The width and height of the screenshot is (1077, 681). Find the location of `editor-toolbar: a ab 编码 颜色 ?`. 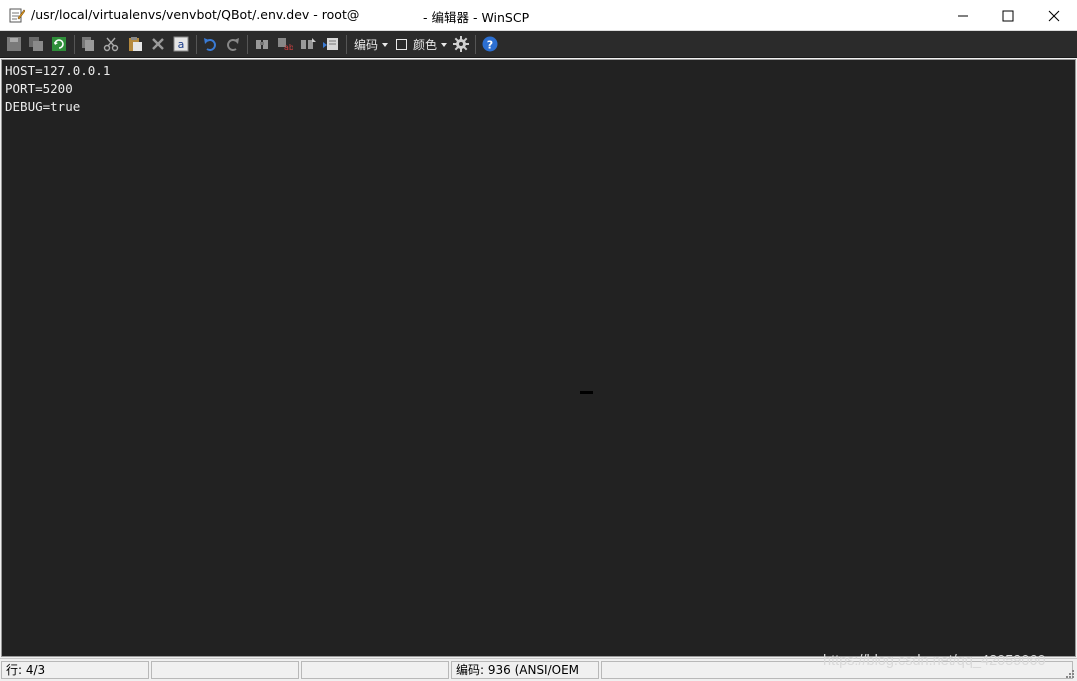

editor-toolbar: a ab 编码 颜色 ? is located at coordinates (538, 44).